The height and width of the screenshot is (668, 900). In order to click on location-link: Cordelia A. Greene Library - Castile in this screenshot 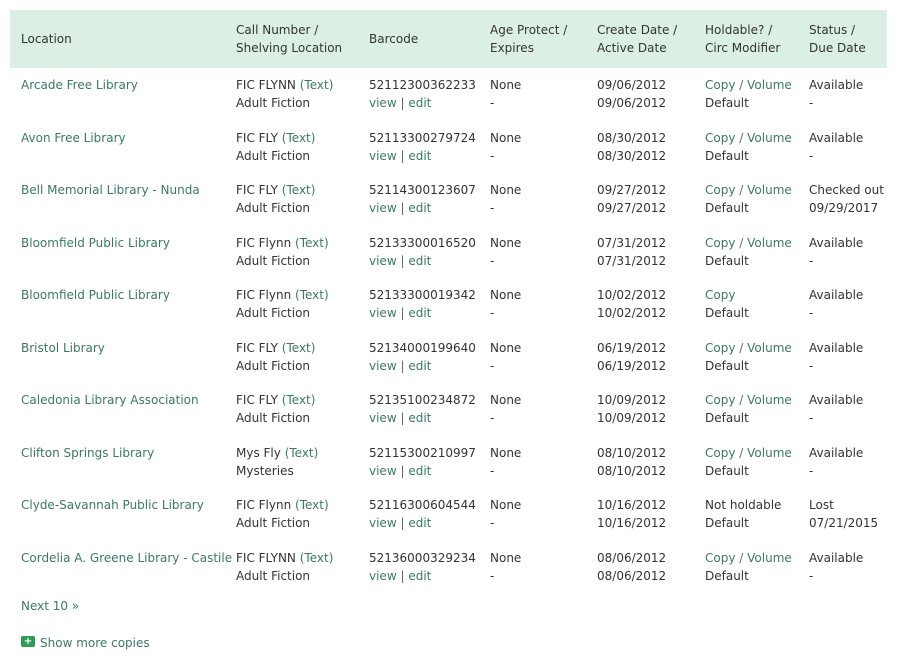, I will do `click(126, 558)`.